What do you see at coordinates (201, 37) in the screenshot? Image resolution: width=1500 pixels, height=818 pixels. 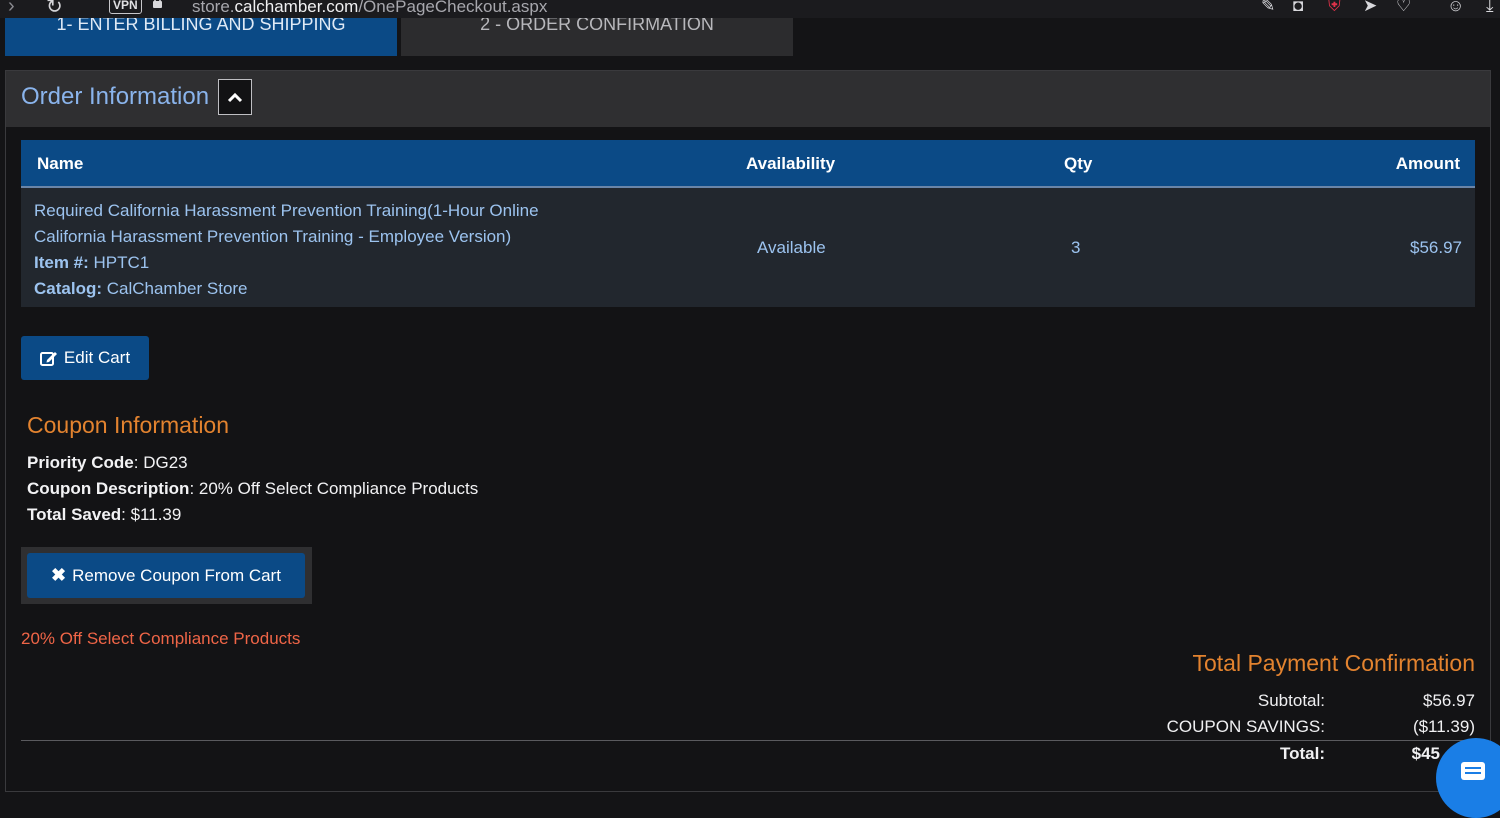 I see `tab-billing-shipping: 1- ENTER BILLING AND SHIPPING` at bounding box center [201, 37].